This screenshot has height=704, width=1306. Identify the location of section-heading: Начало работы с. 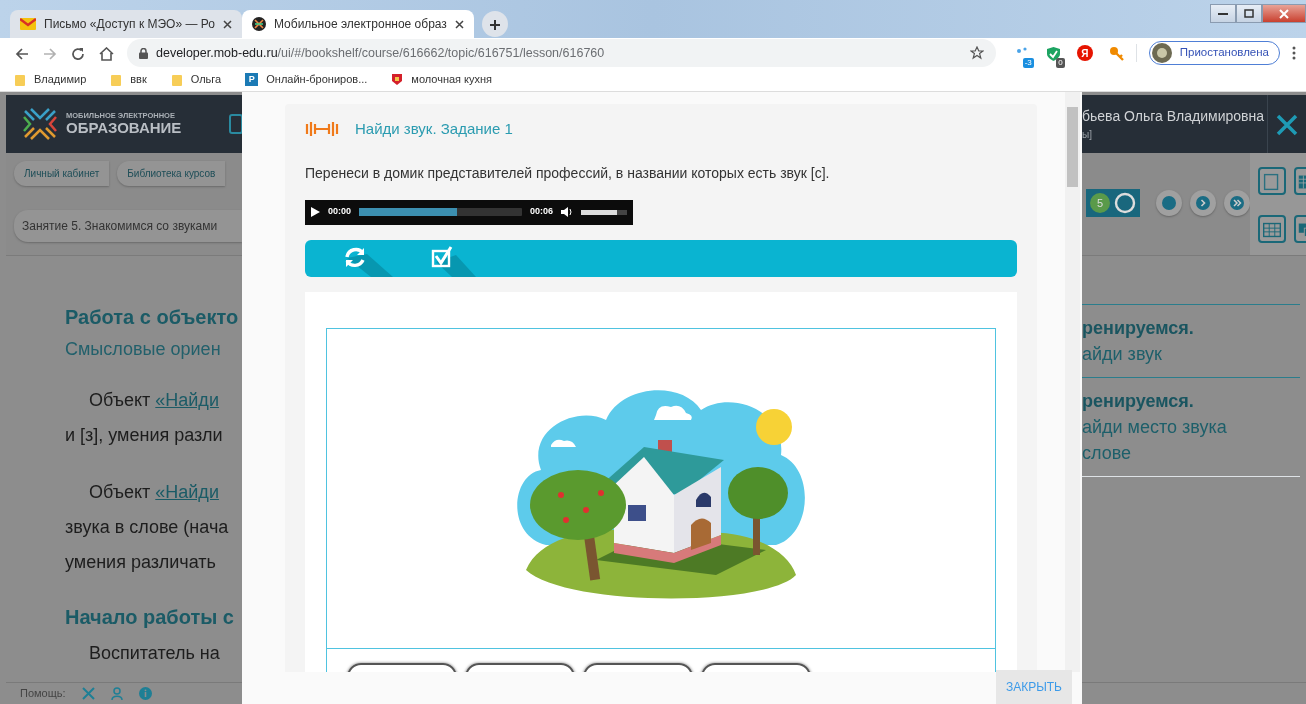
(150, 617).